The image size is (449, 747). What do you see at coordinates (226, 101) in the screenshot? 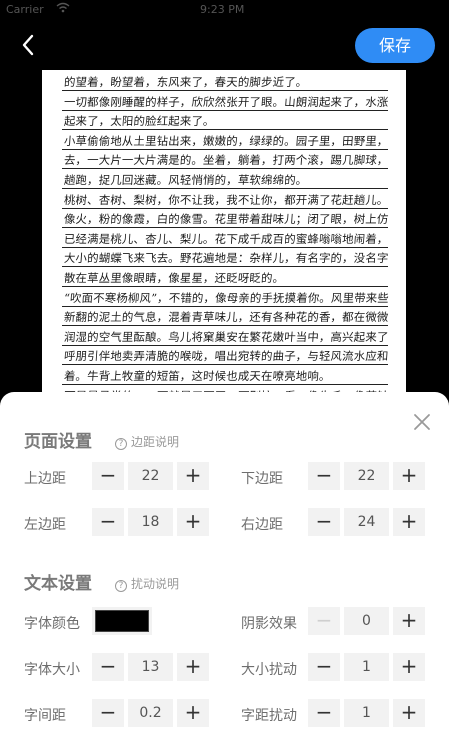
I see `preview-text-line: 一切都像刚睡醒的样子，欣欣然张开了眼。山朗润起来了，水涨` at bounding box center [226, 101].